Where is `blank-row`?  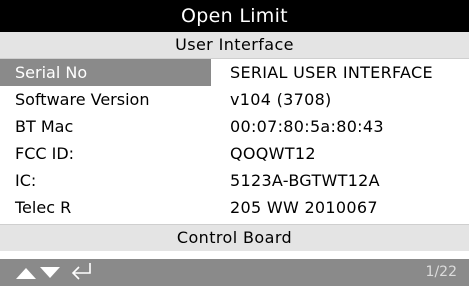
blank-row is located at coordinates (234, 255).